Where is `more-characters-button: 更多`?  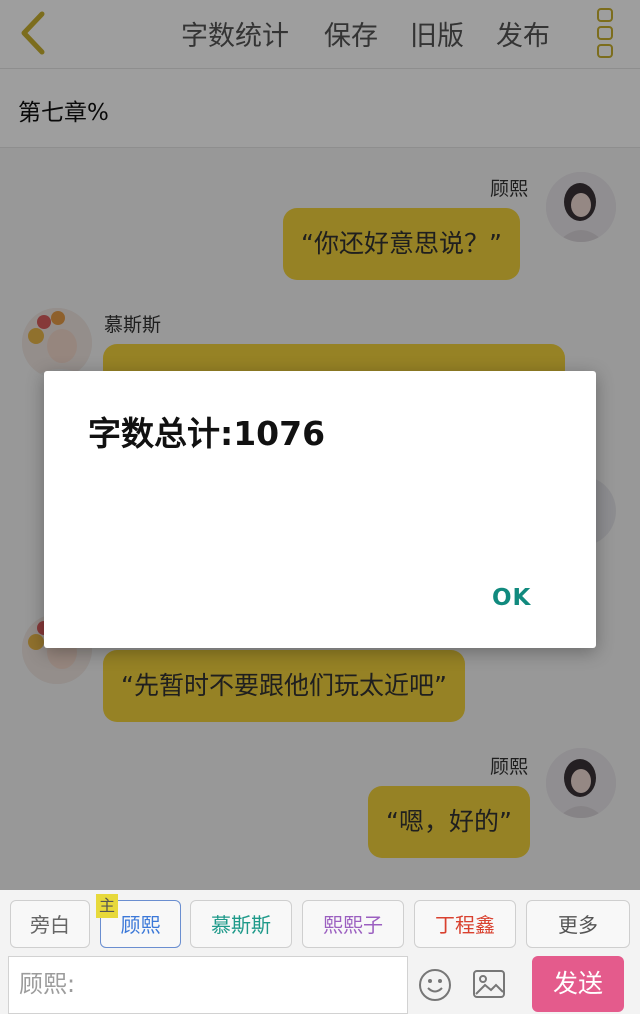
more-characters-button: 更多 is located at coordinates (578, 924).